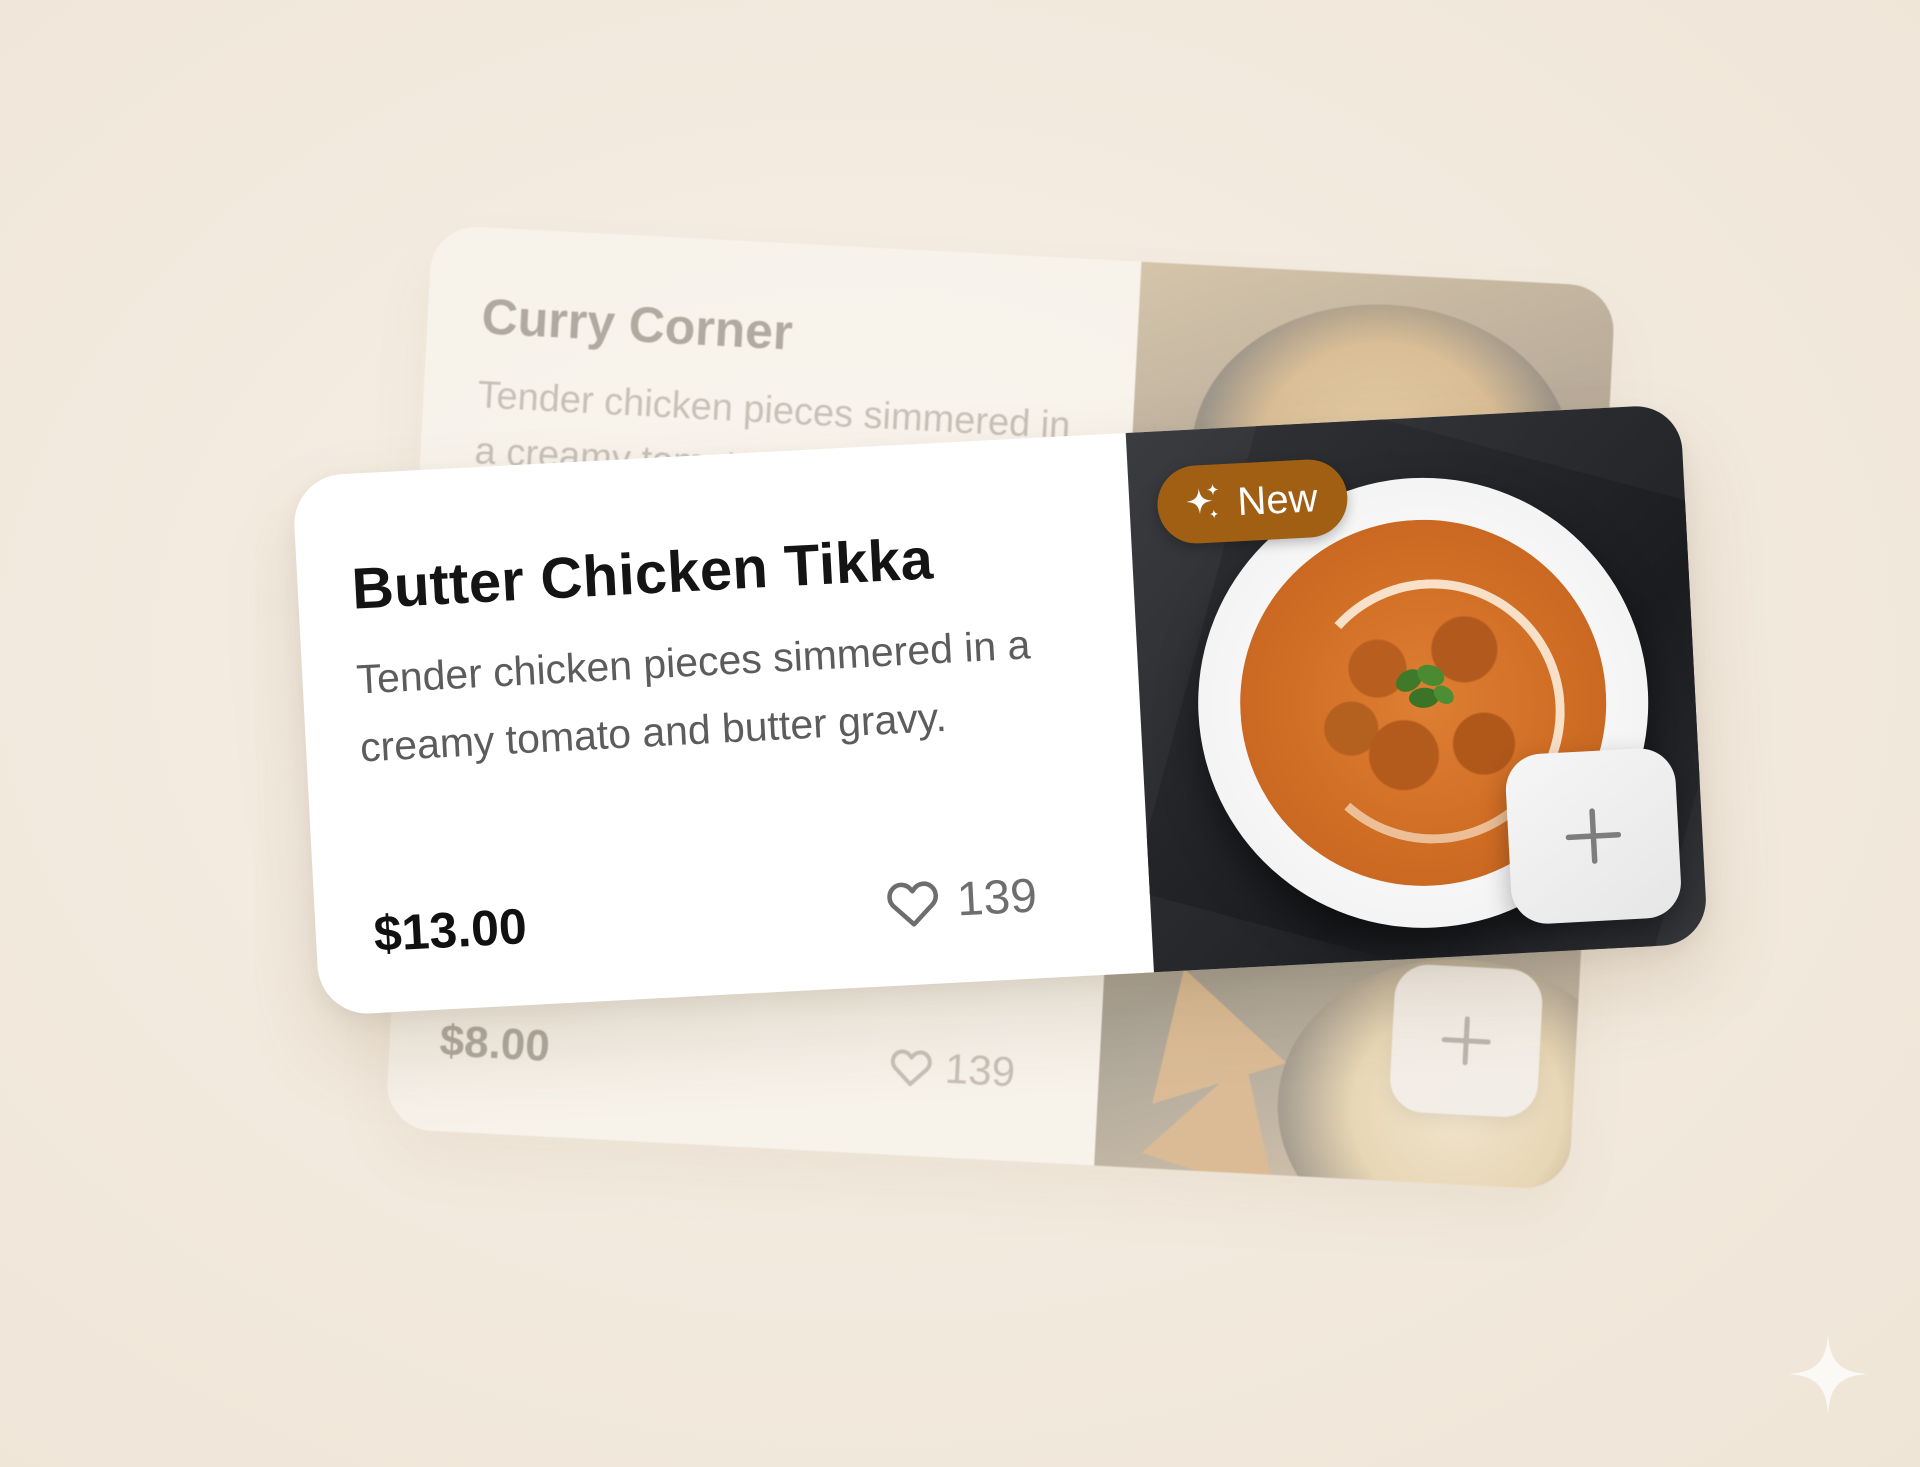 This screenshot has height=1467, width=1920. I want to click on cilantro-garnish-graphic, so click(1425, 686).